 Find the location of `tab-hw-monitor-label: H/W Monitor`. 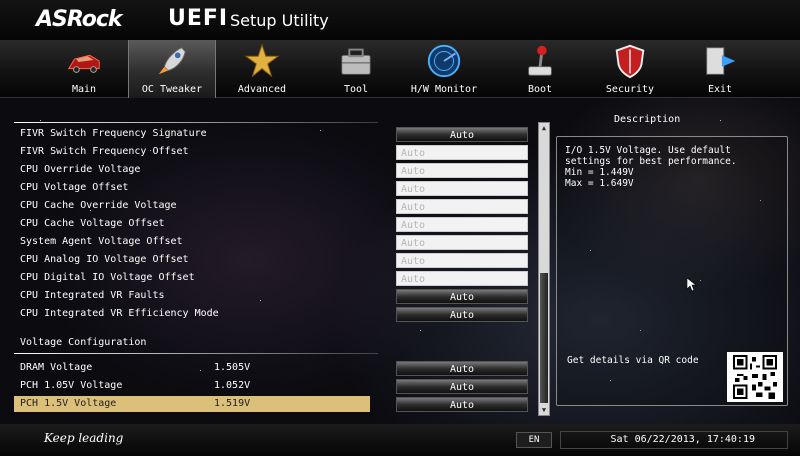

tab-hw-monitor-label: H/W Monitor is located at coordinates (444, 89).